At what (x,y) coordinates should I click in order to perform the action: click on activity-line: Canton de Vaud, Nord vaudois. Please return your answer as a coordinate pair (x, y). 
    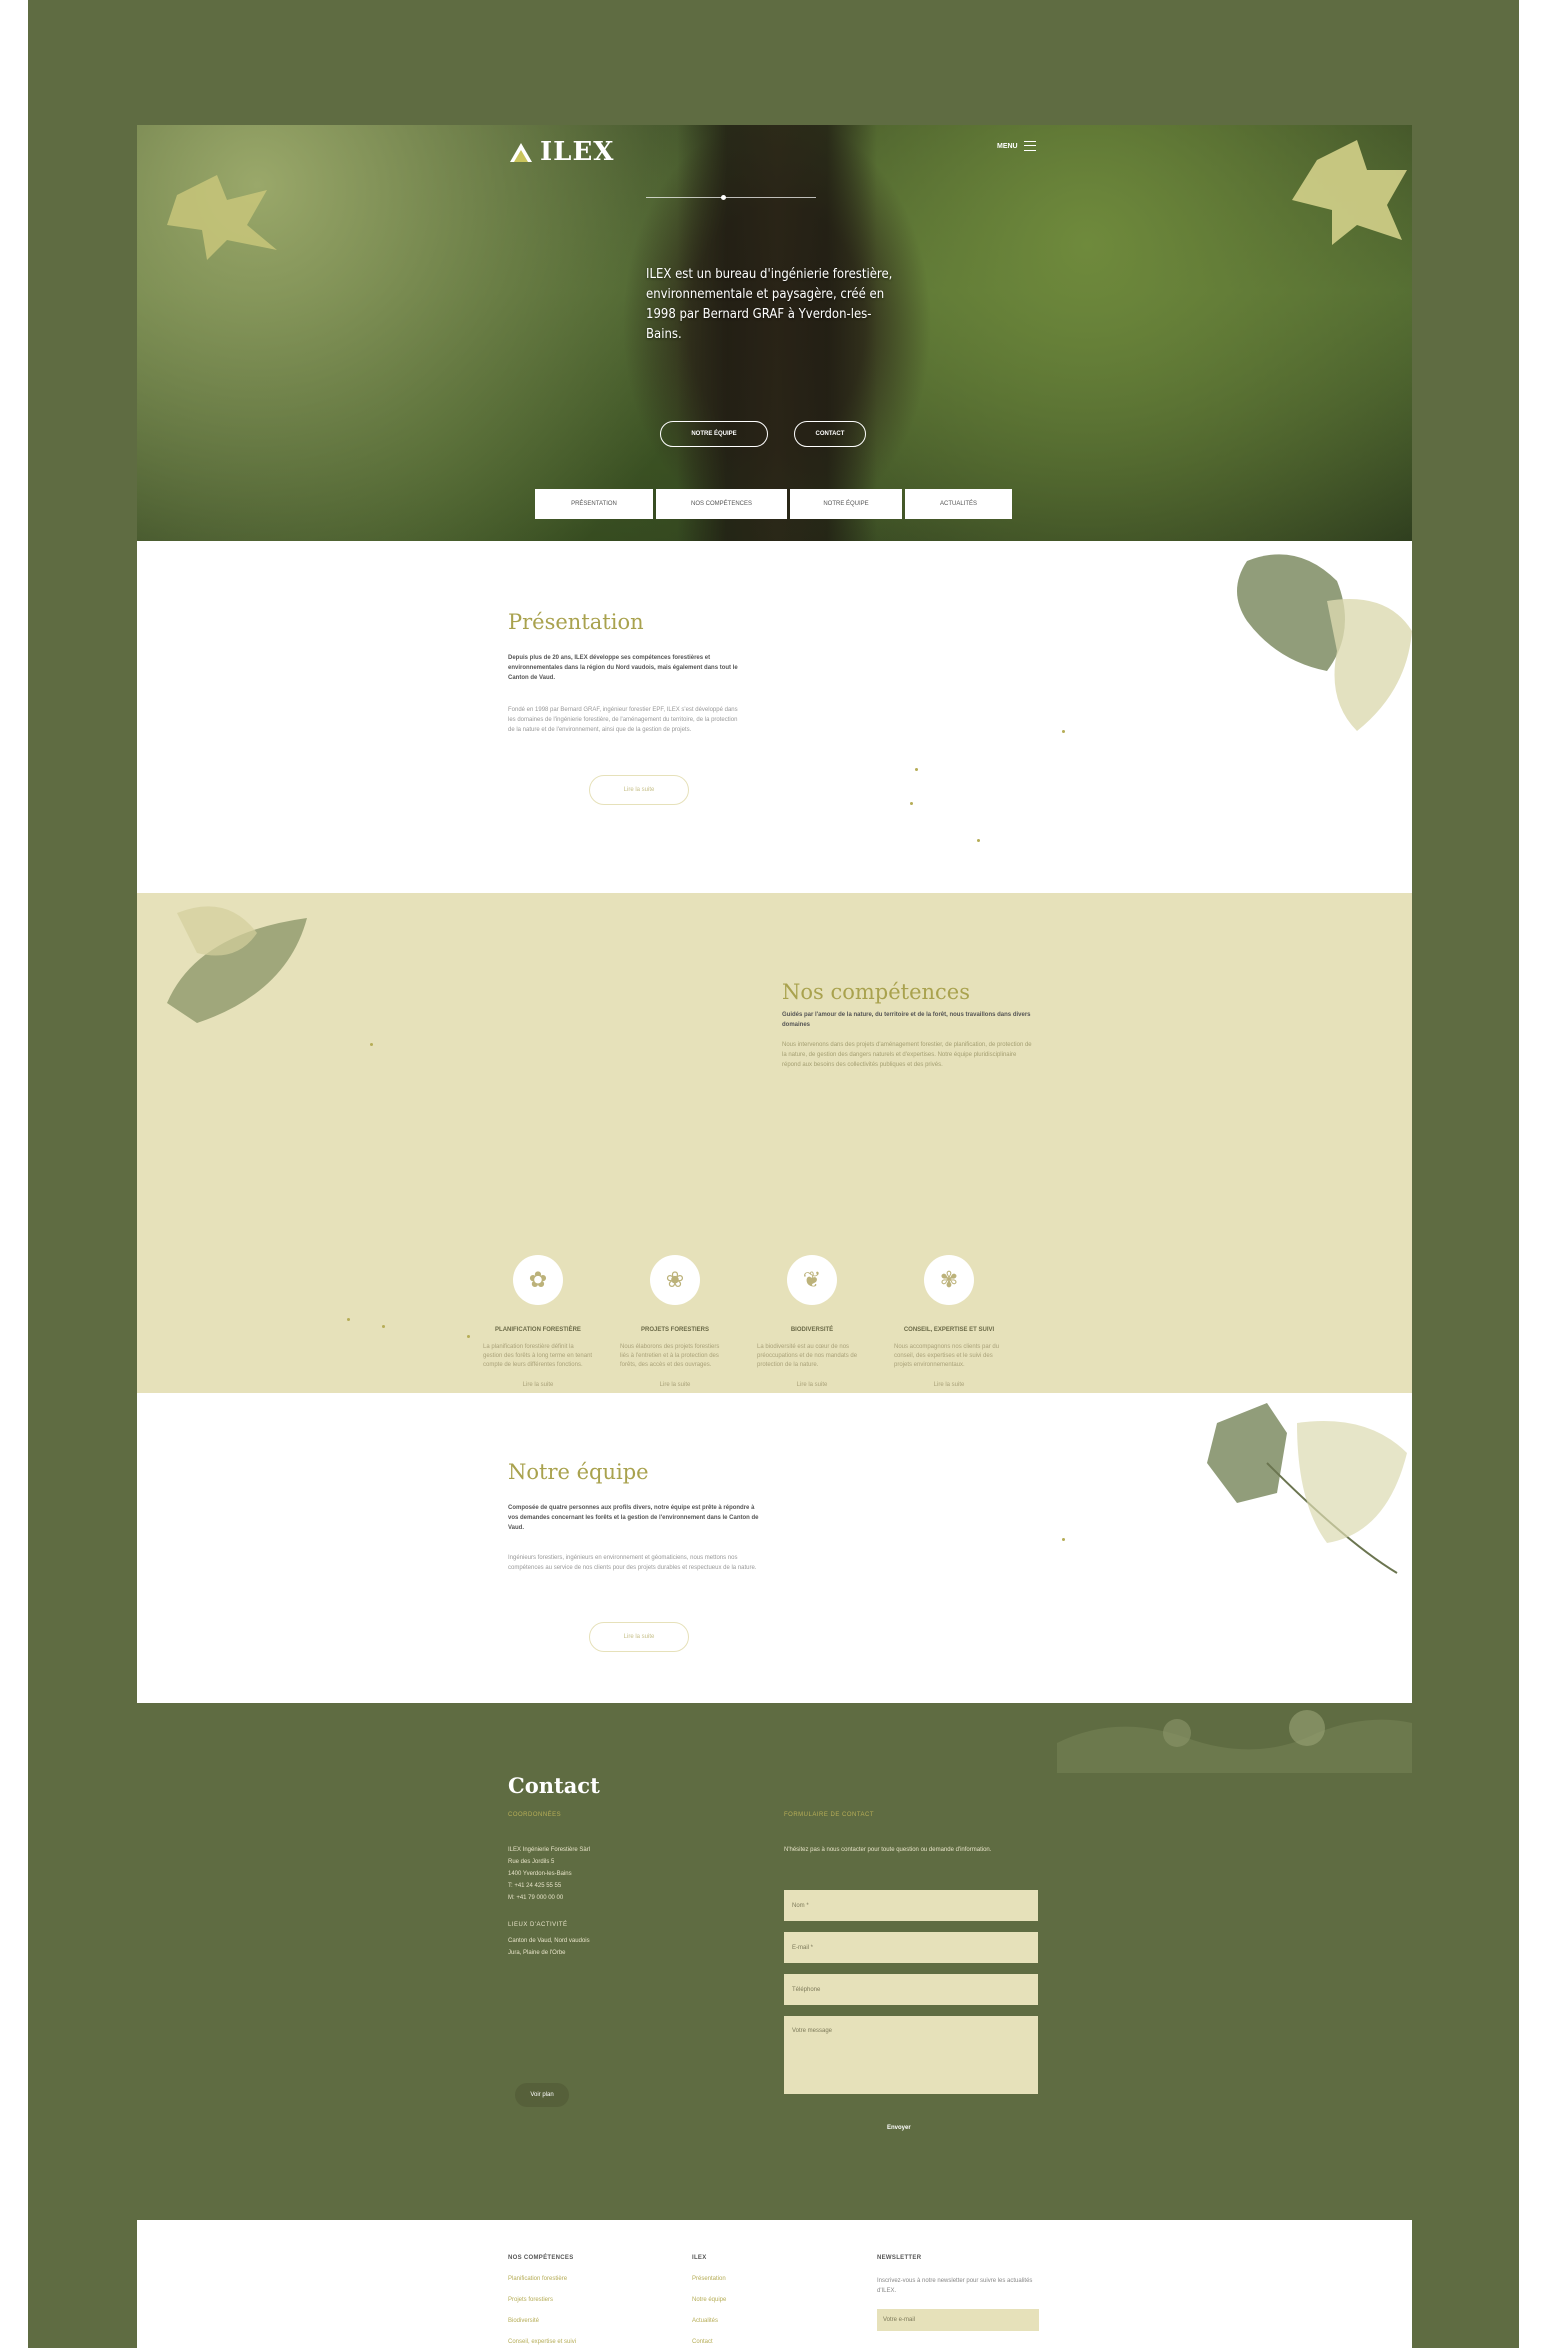
    Looking at the image, I should click on (549, 1941).